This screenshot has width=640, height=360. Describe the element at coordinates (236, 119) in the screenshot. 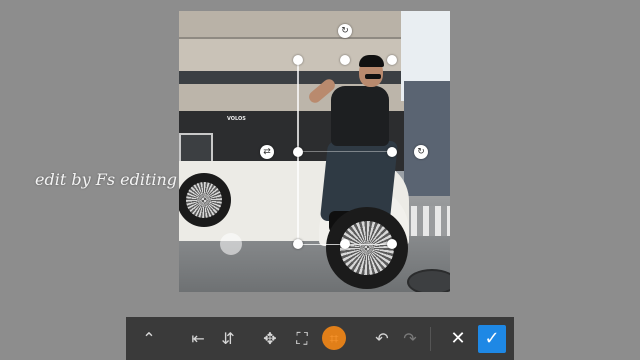

I see `store-sign: VOLOS` at that location.